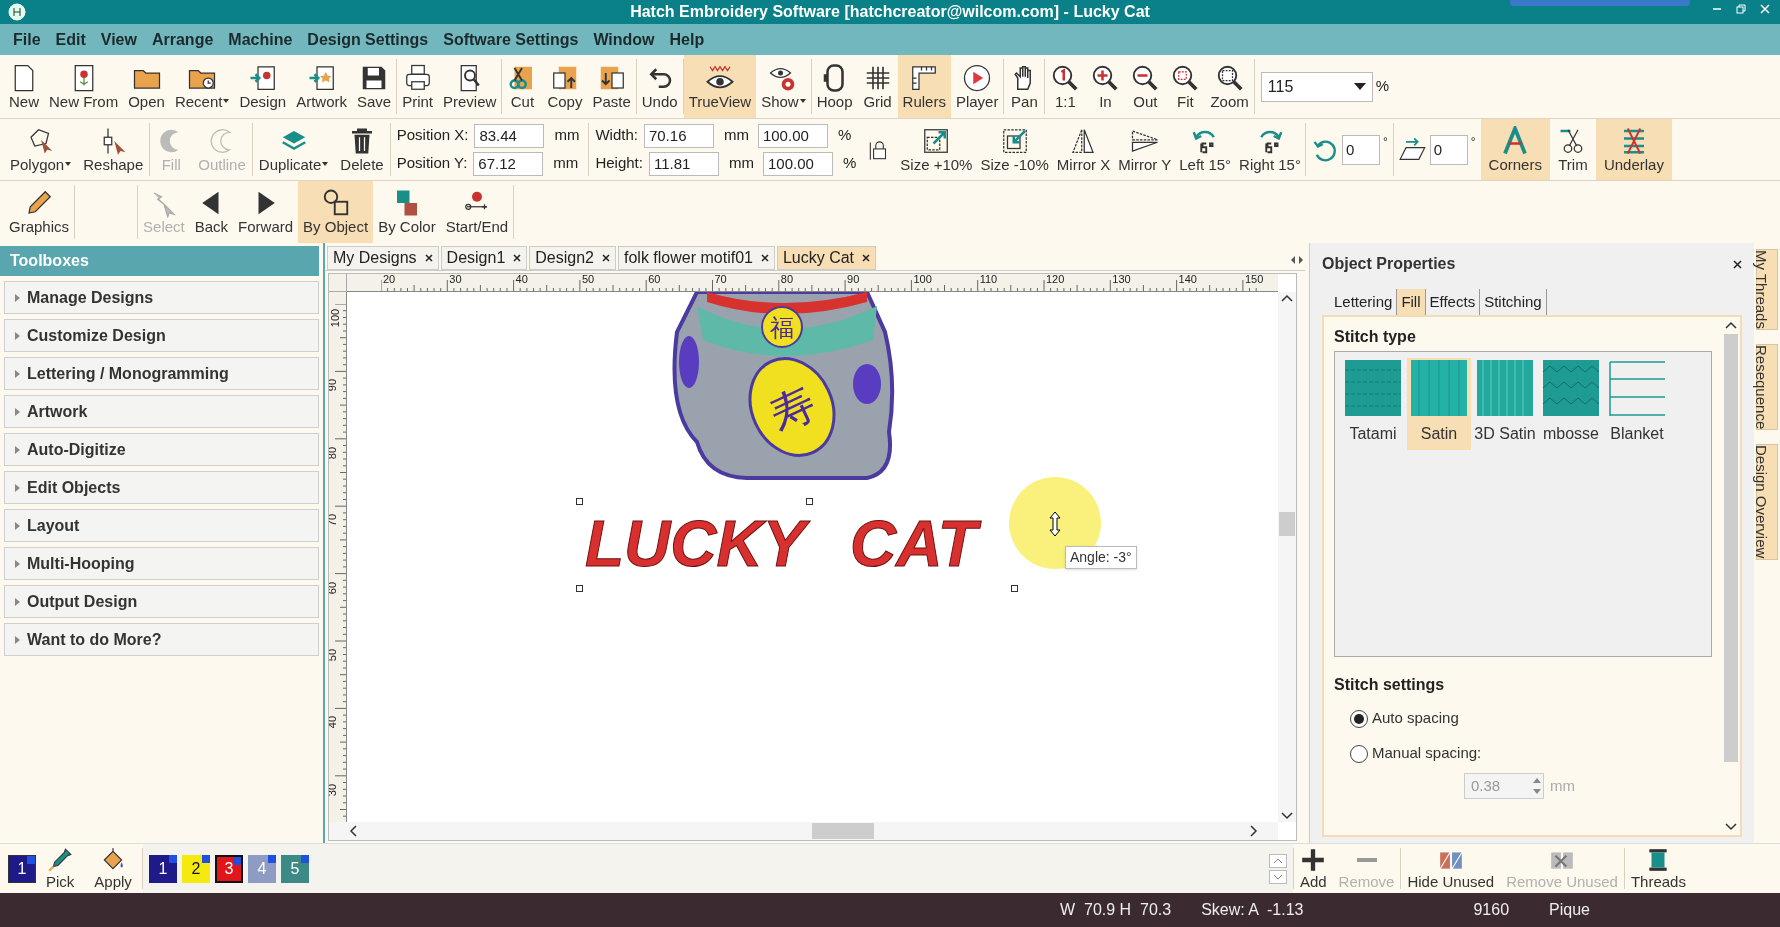 This screenshot has height=927, width=1780. Describe the element at coordinates (118, 39) in the screenshot. I see `menu-item: View` at that location.